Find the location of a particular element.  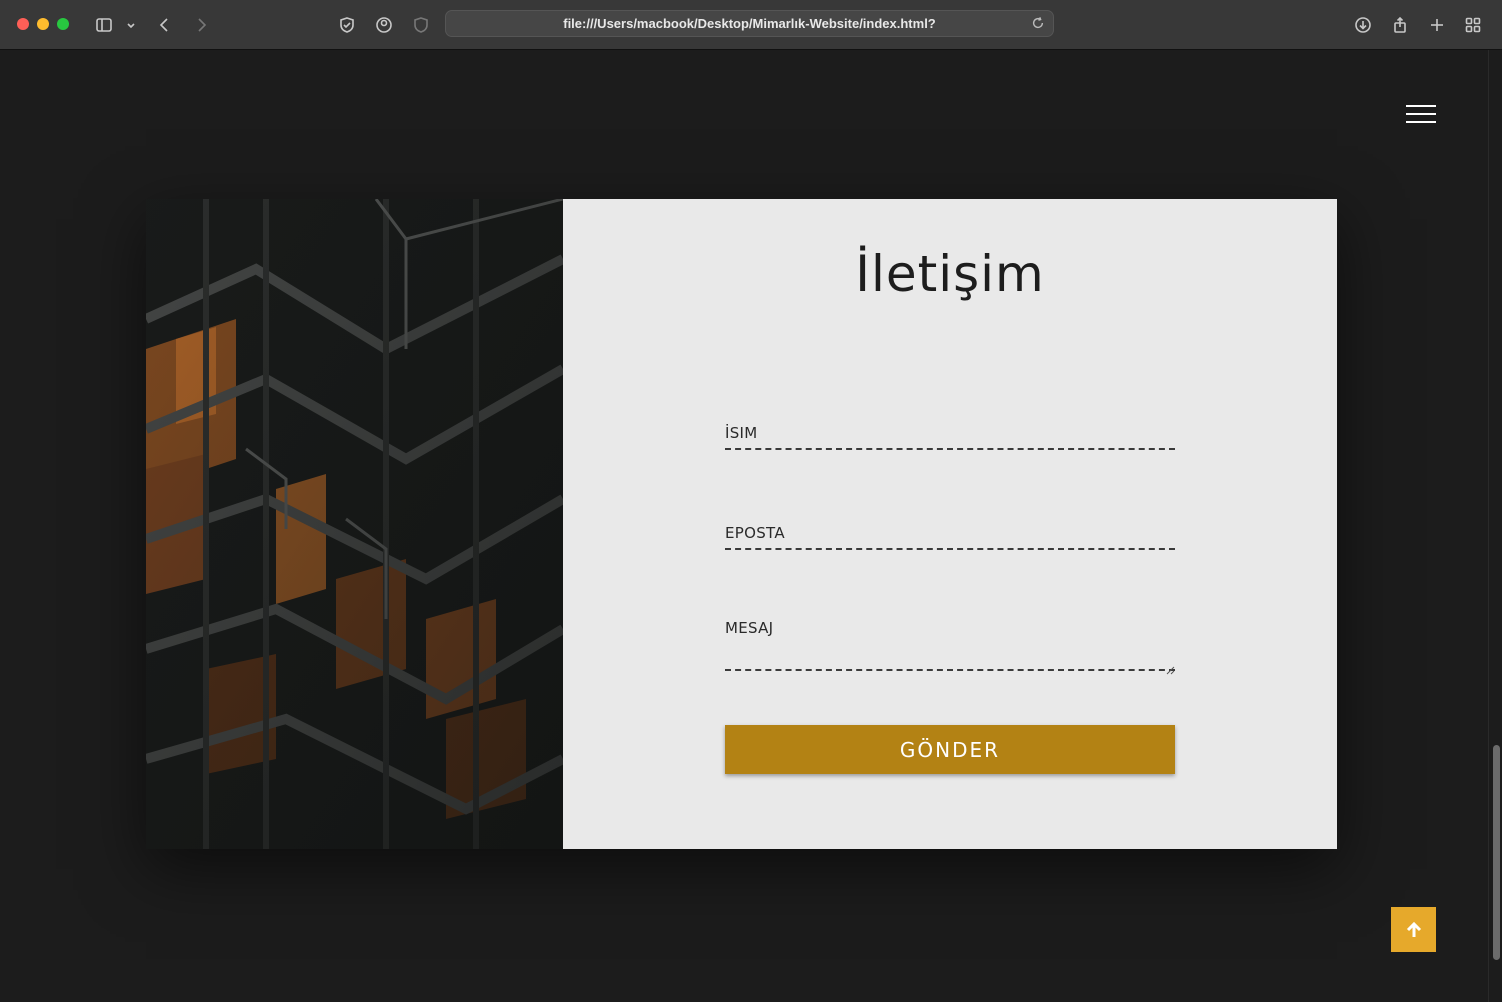

privacy-shield-icon is located at coordinates (347, 25).